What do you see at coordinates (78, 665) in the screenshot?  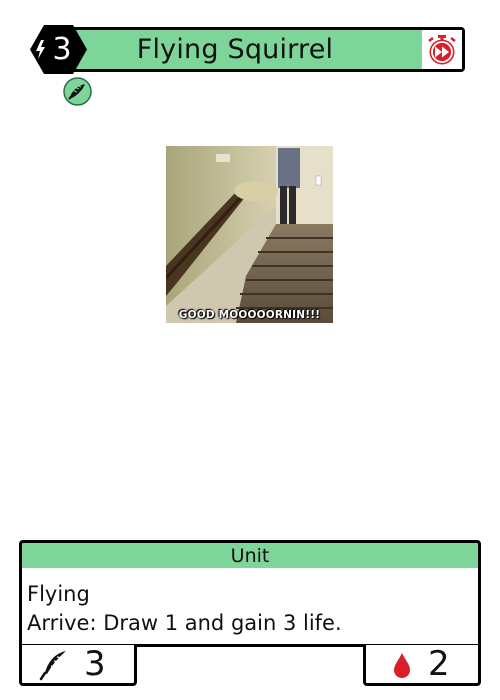 I see `attack-stat: 3` at bounding box center [78, 665].